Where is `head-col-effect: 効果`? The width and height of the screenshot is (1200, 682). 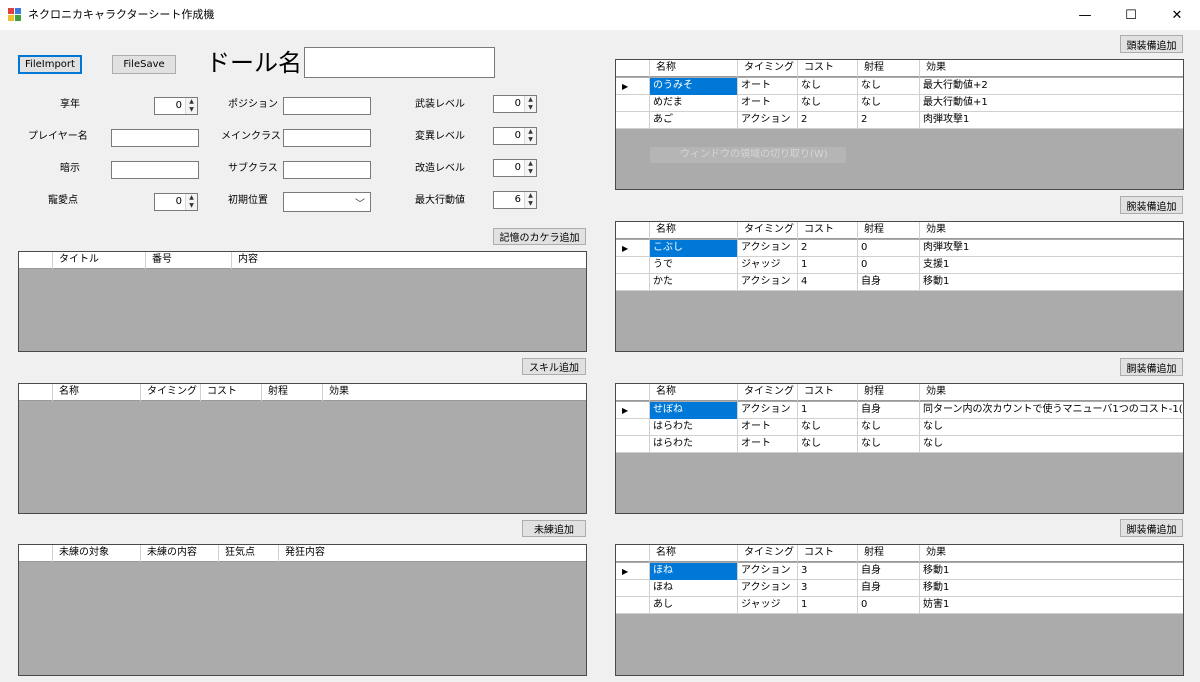
head-col-effect: 効果 is located at coordinates (1051, 68).